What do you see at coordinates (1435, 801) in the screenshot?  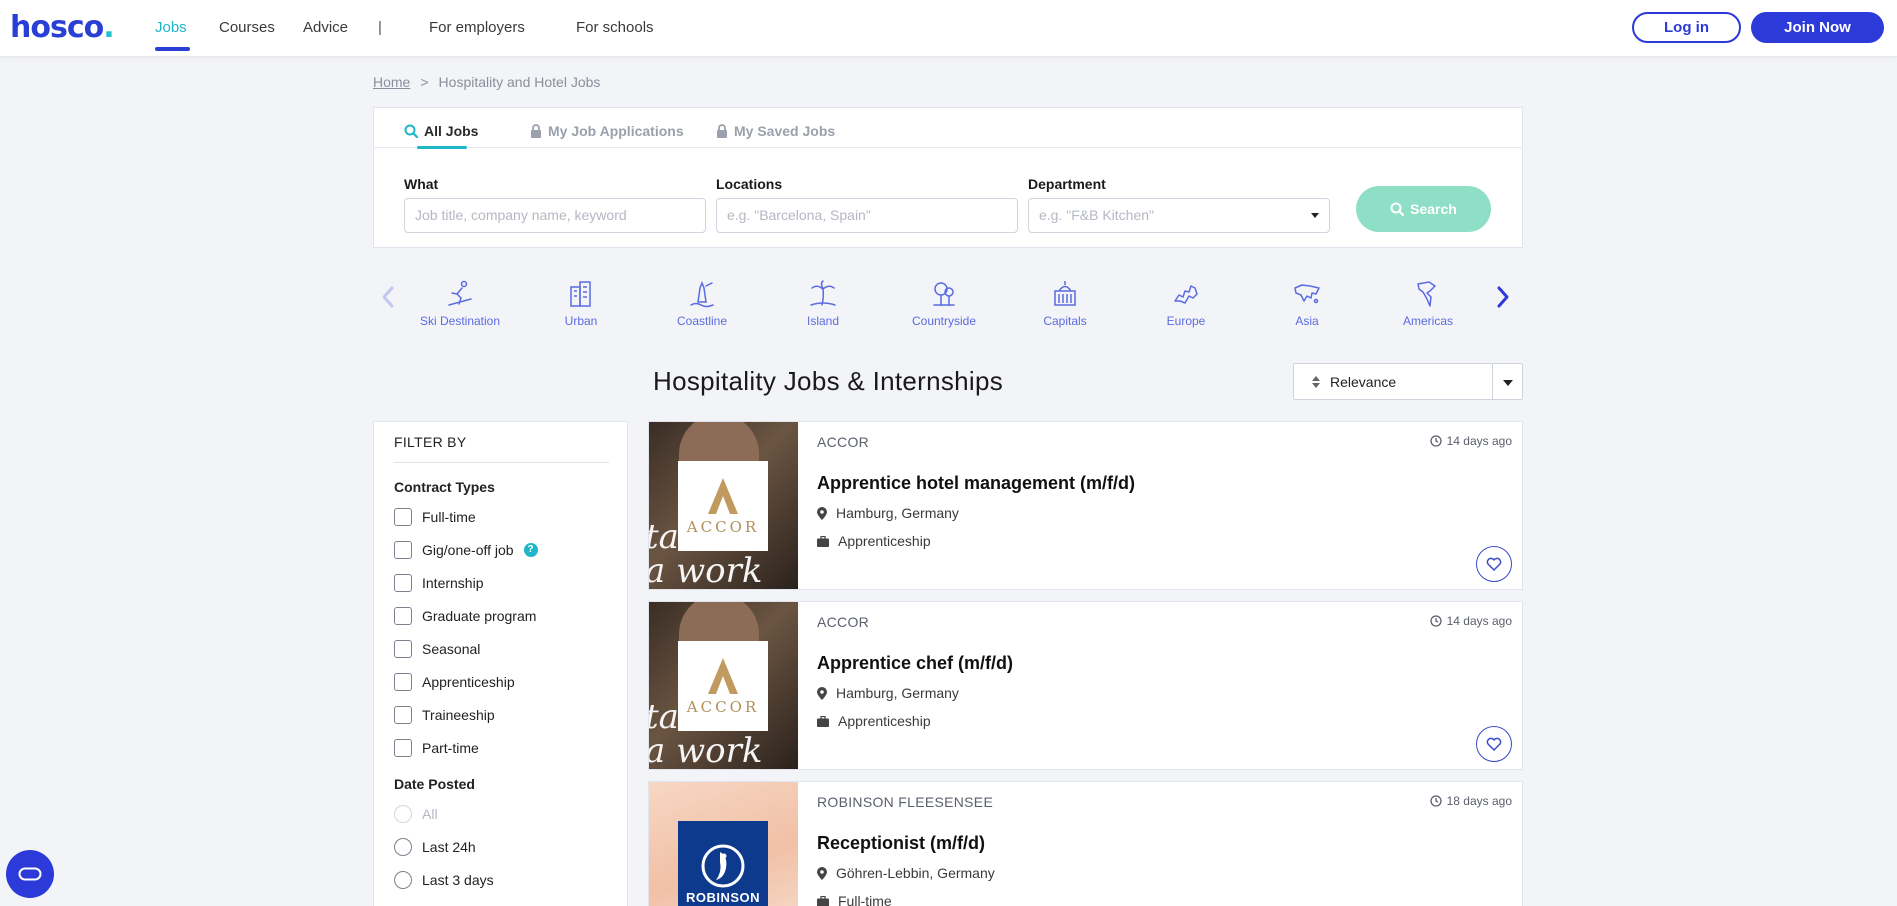 I see `clock-icon` at bounding box center [1435, 801].